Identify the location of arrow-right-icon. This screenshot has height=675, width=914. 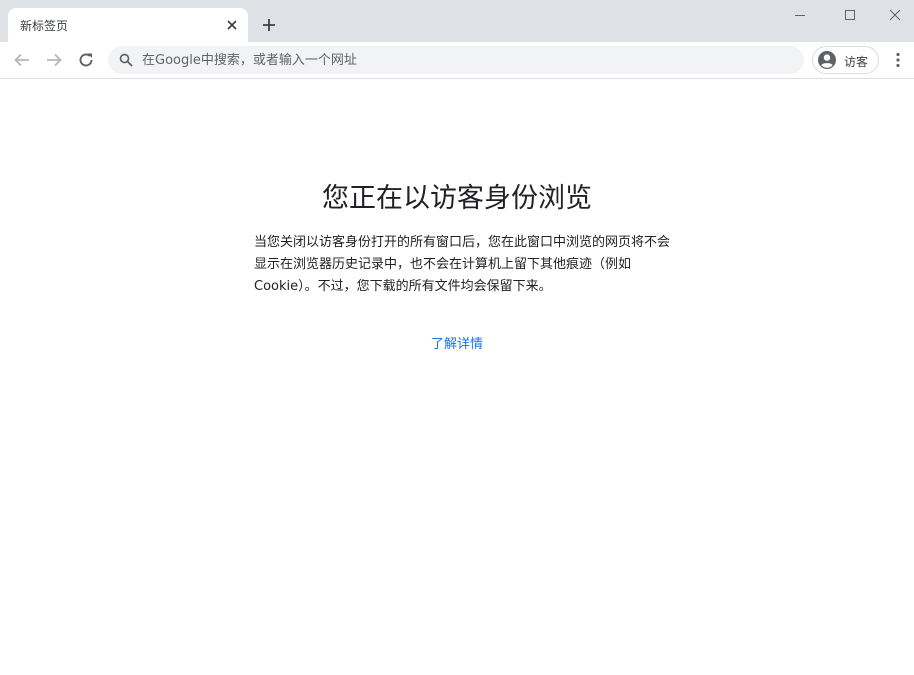
(54, 60).